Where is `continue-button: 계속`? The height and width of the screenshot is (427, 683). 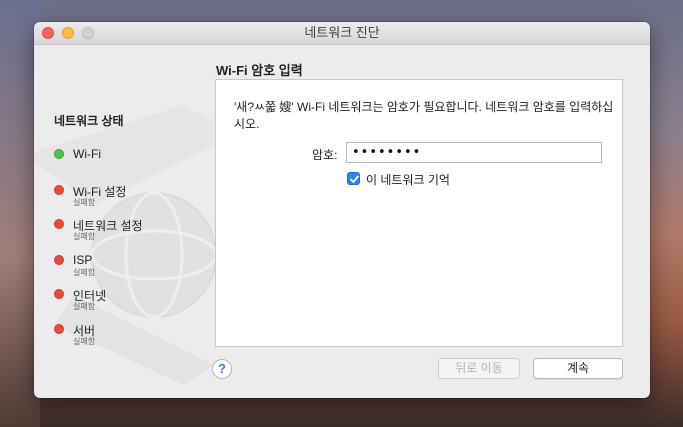 continue-button: 계속 is located at coordinates (578, 368).